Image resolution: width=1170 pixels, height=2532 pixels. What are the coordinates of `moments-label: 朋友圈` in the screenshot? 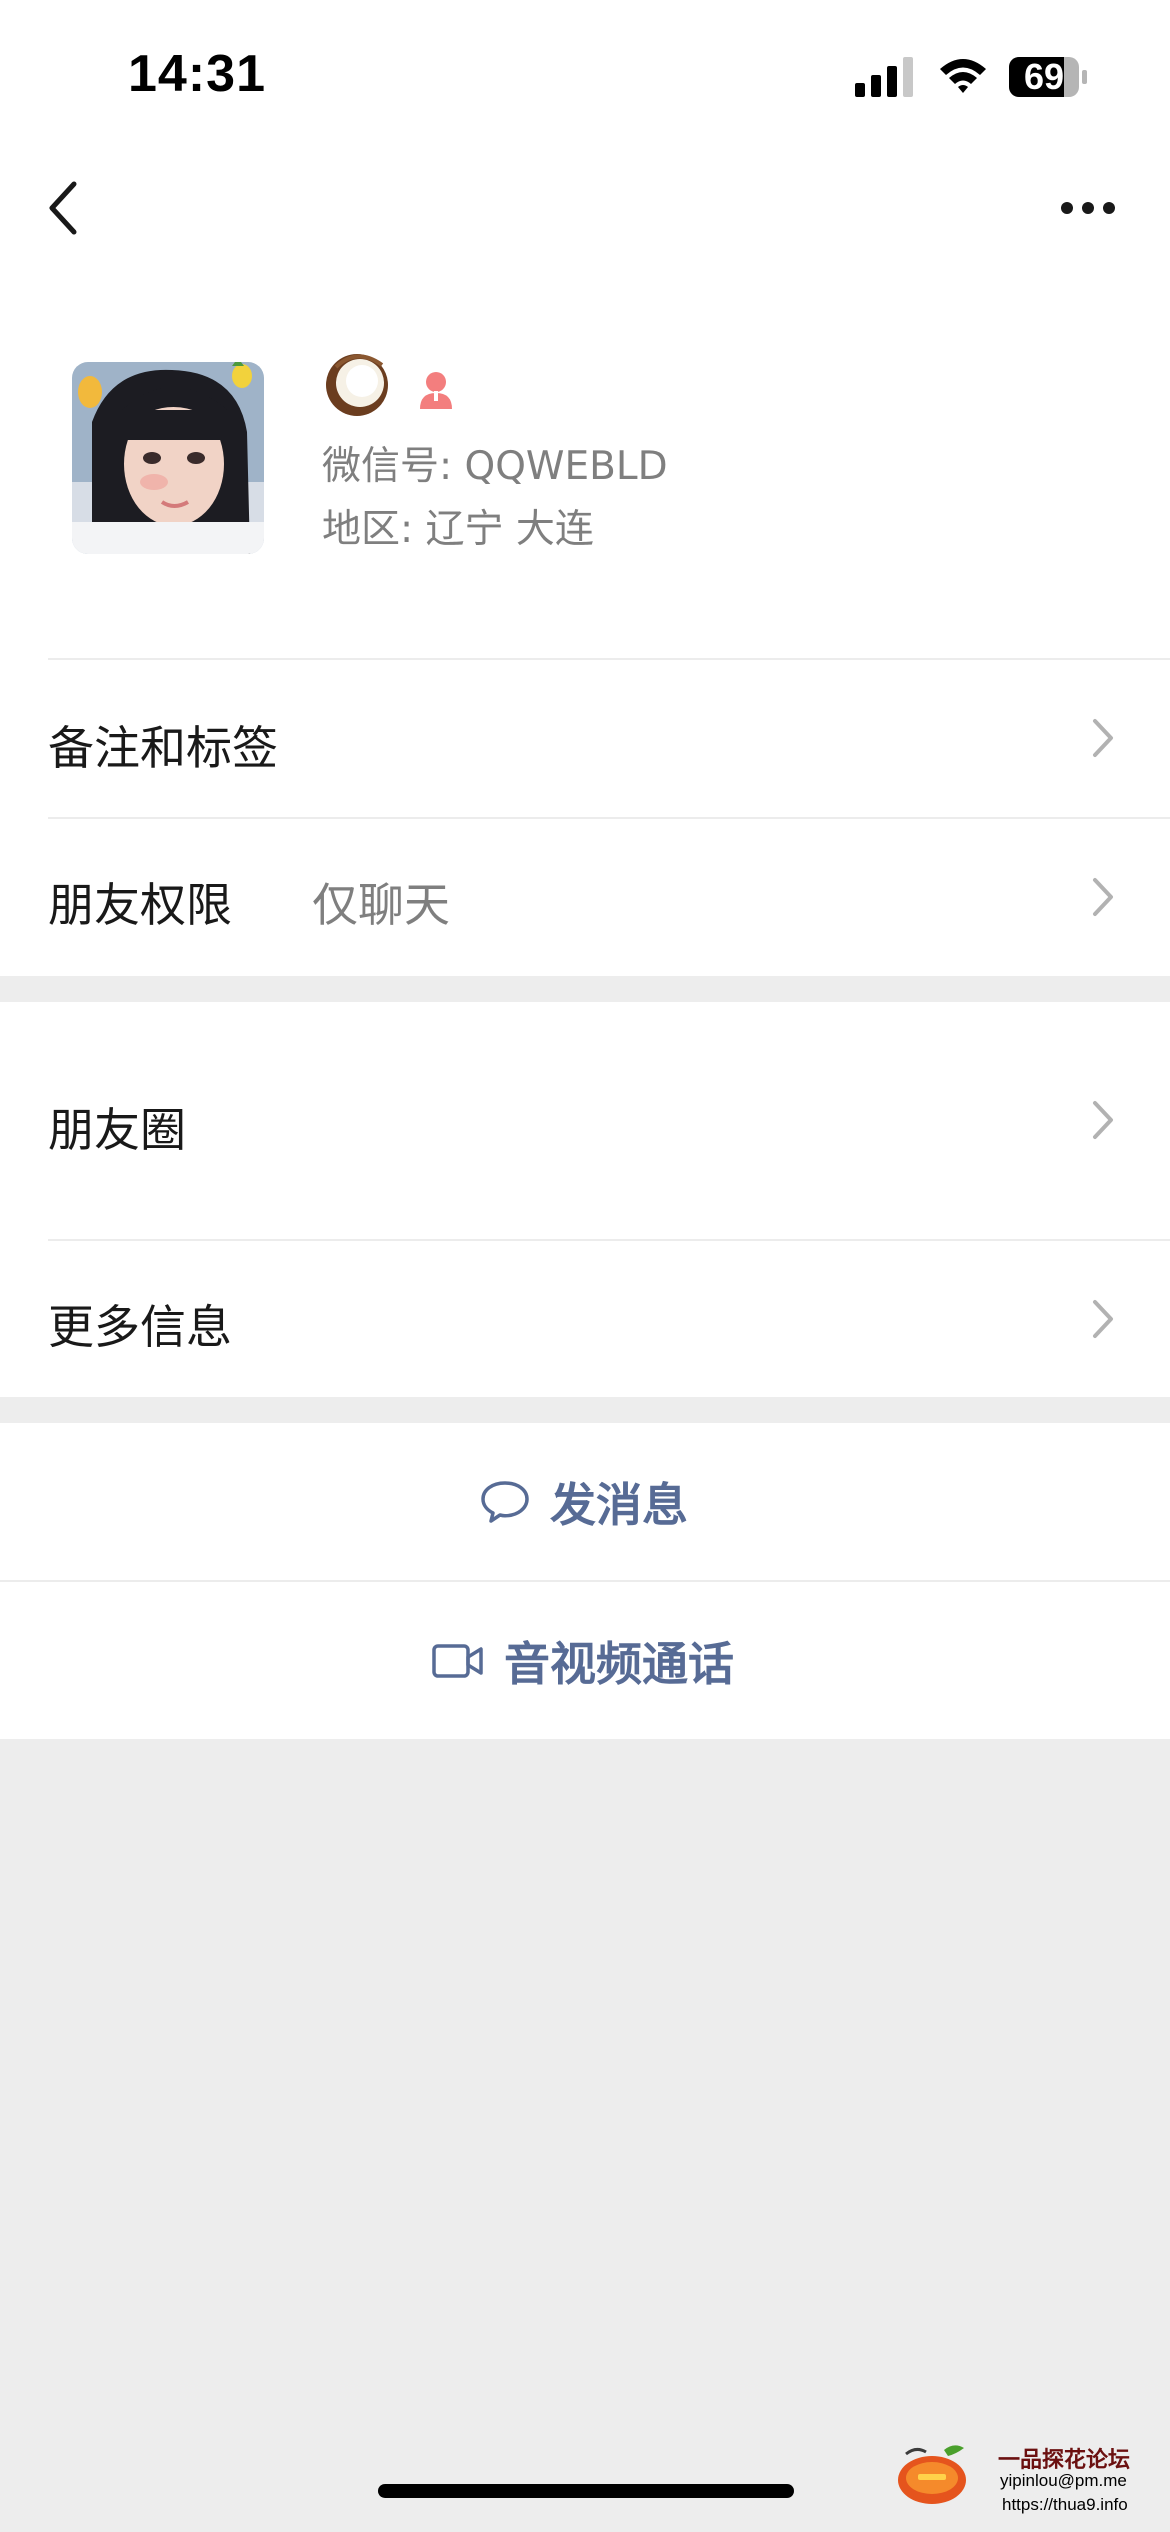 It's located at (117, 1130).